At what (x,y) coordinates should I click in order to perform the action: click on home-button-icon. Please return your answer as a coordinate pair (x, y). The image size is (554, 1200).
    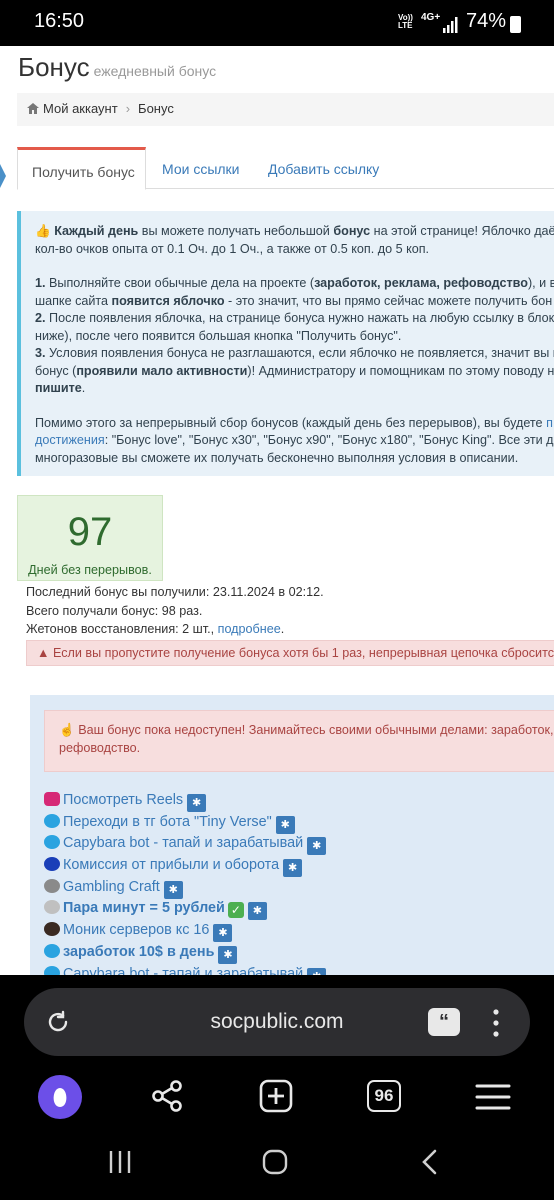
    Looking at the image, I should click on (275, 1162).